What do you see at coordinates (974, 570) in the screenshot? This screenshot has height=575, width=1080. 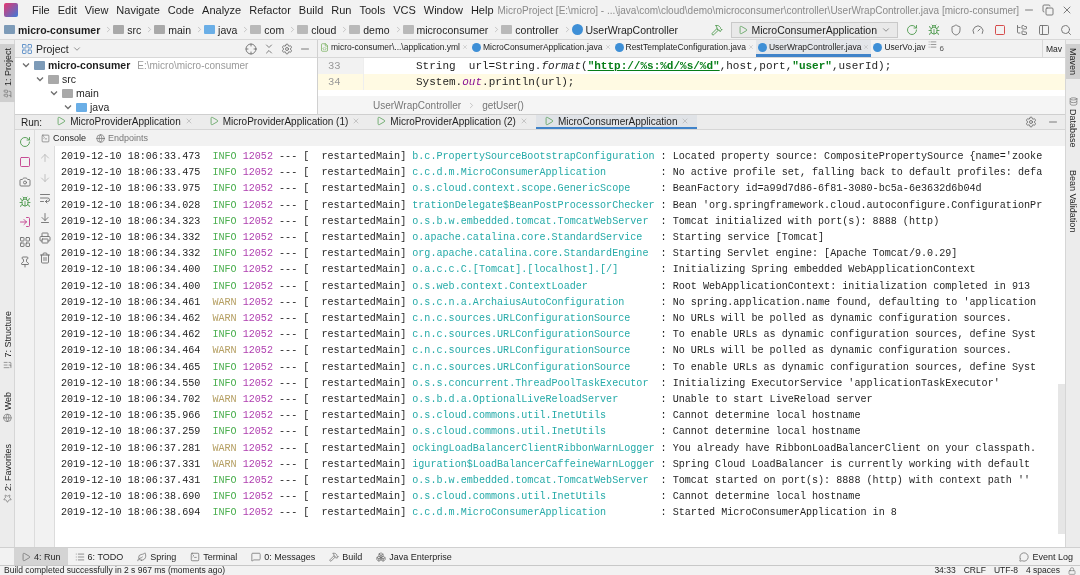 I see `status-item: CRLF` at bounding box center [974, 570].